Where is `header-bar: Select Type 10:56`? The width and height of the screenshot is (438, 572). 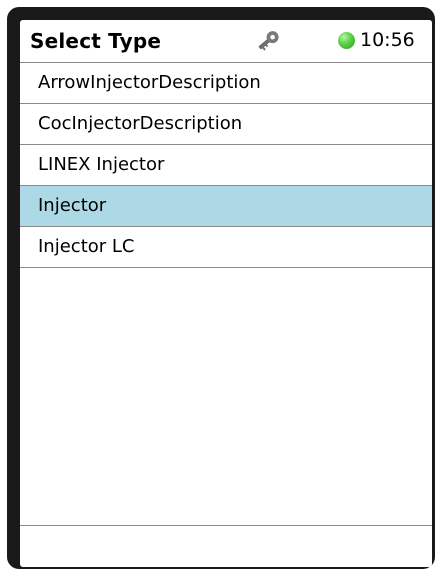 header-bar: Select Type 10:56 is located at coordinates (226, 41).